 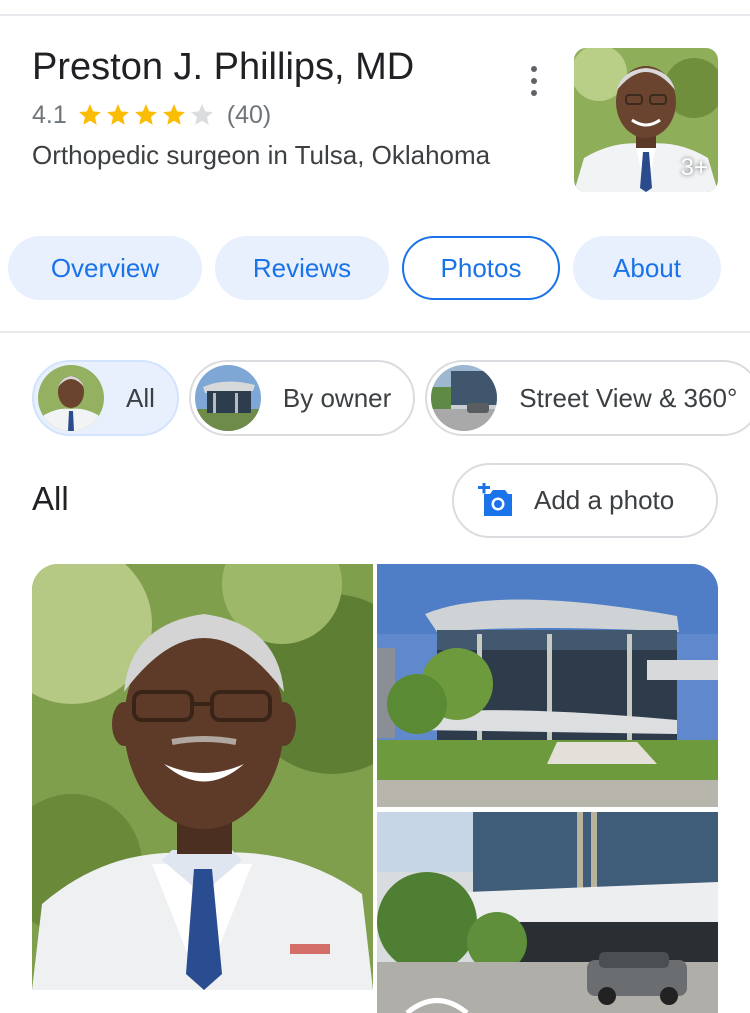 What do you see at coordinates (375, 332) in the screenshot?
I see `section-divider` at bounding box center [375, 332].